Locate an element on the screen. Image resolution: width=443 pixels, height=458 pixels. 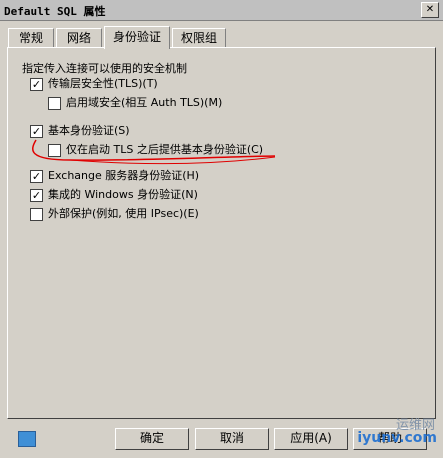
close-icon: ✕ is located at coordinates (430, 10).